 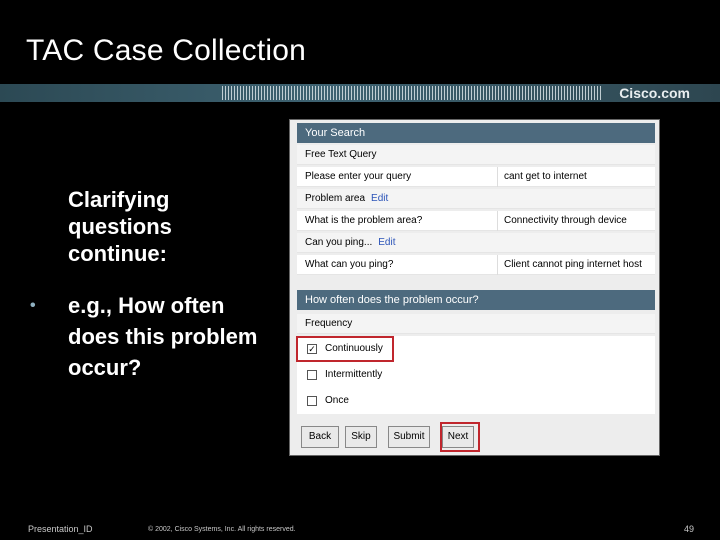 What do you see at coordinates (337, 400) in the screenshot?
I see `once-label: Once` at bounding box center [337, 400].